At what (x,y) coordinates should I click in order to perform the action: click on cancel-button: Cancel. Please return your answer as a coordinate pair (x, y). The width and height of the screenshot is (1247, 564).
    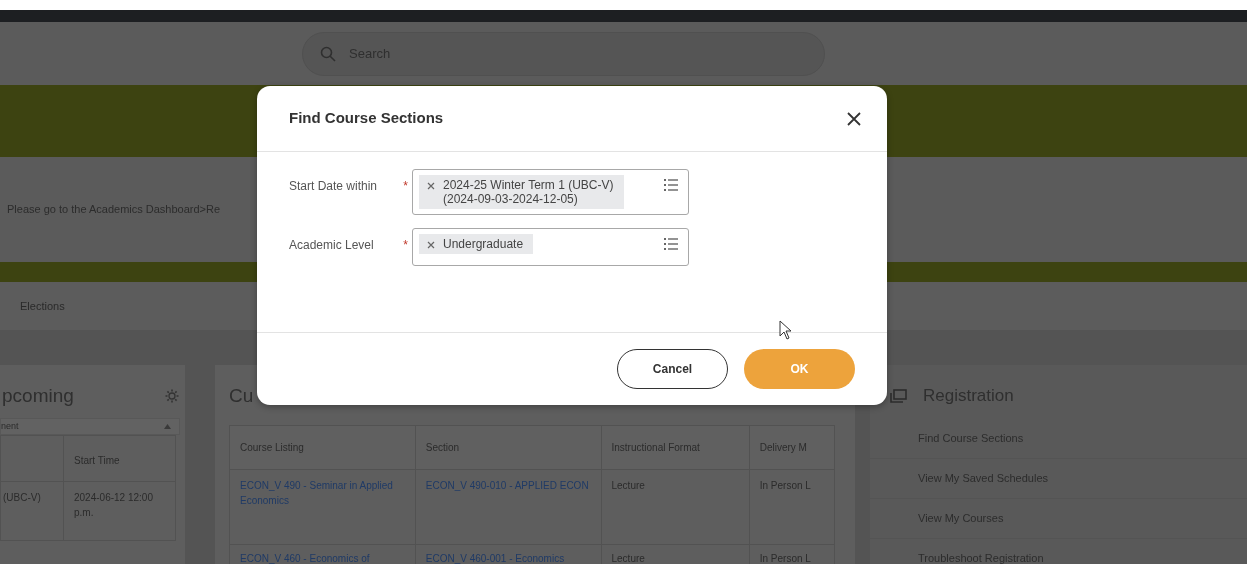
    Looking at the image, I should click on (672, 369).